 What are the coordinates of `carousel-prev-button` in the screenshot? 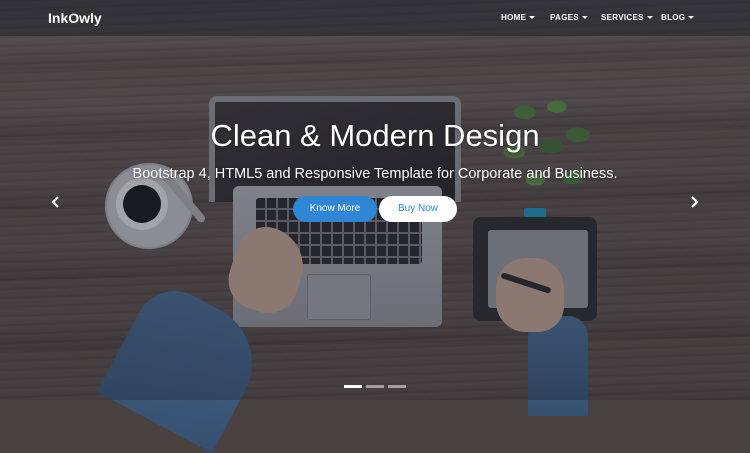 It's located at (56, 202).